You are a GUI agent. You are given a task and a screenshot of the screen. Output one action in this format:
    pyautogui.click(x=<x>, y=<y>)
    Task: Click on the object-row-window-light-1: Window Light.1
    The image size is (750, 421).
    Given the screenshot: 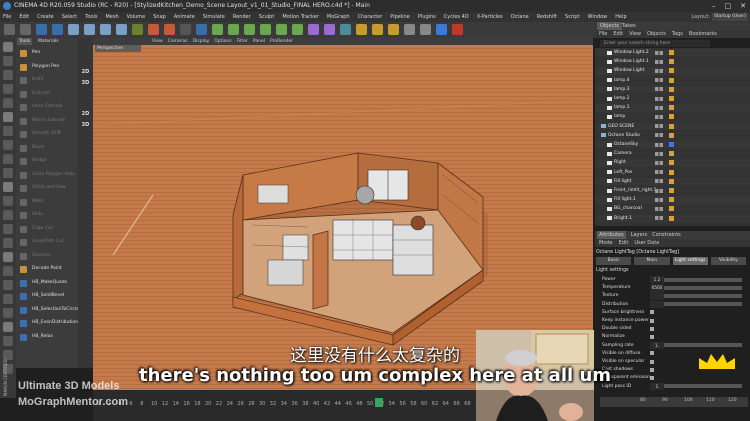 What is the action you would take?
    pyautogui.click(x=672, y=61)
    